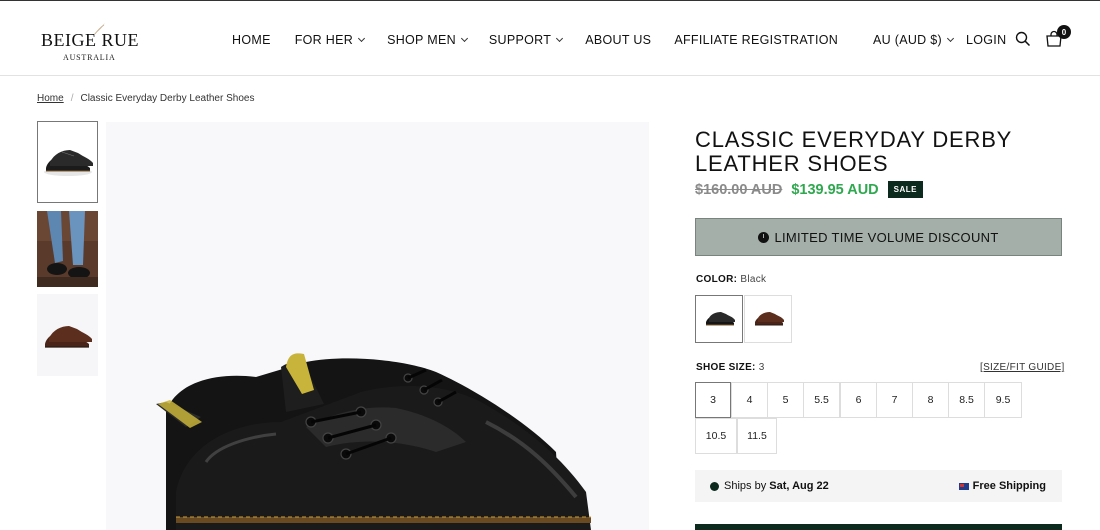 The image size is (1100, 530). Describe the element at coordinates (878, 527) in the screenshot. I see `add-to-cart-button` at that location.